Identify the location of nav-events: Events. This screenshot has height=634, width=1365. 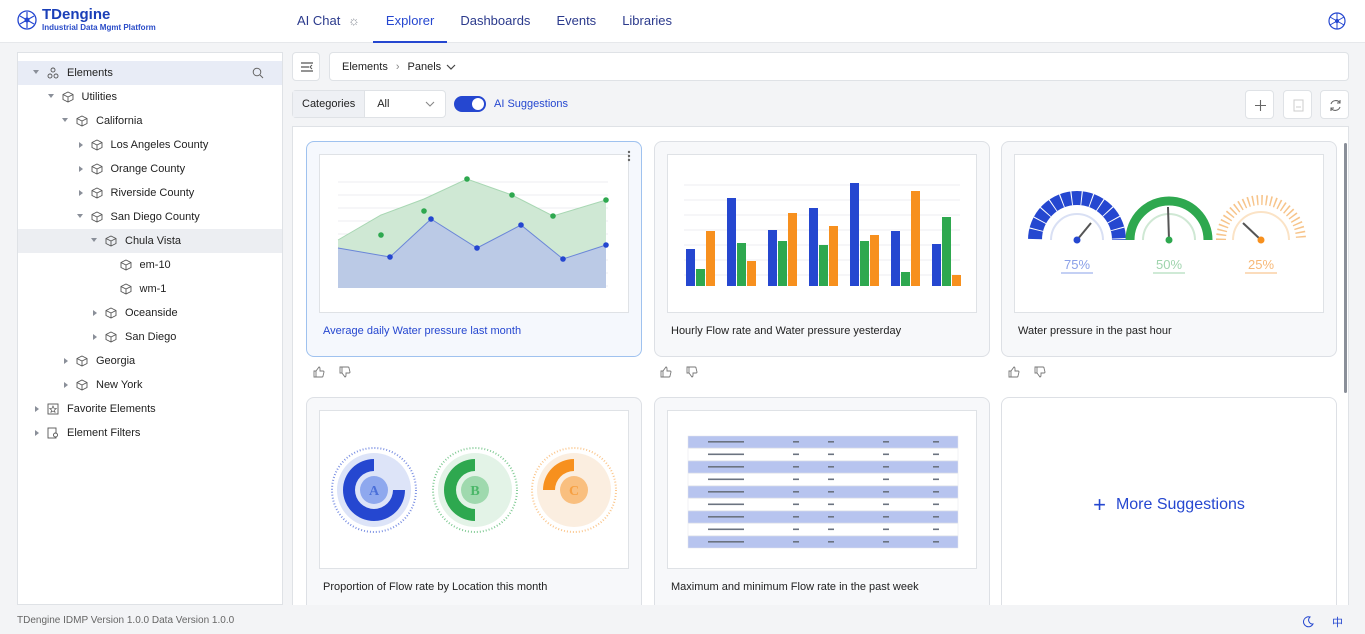
(576, 21).